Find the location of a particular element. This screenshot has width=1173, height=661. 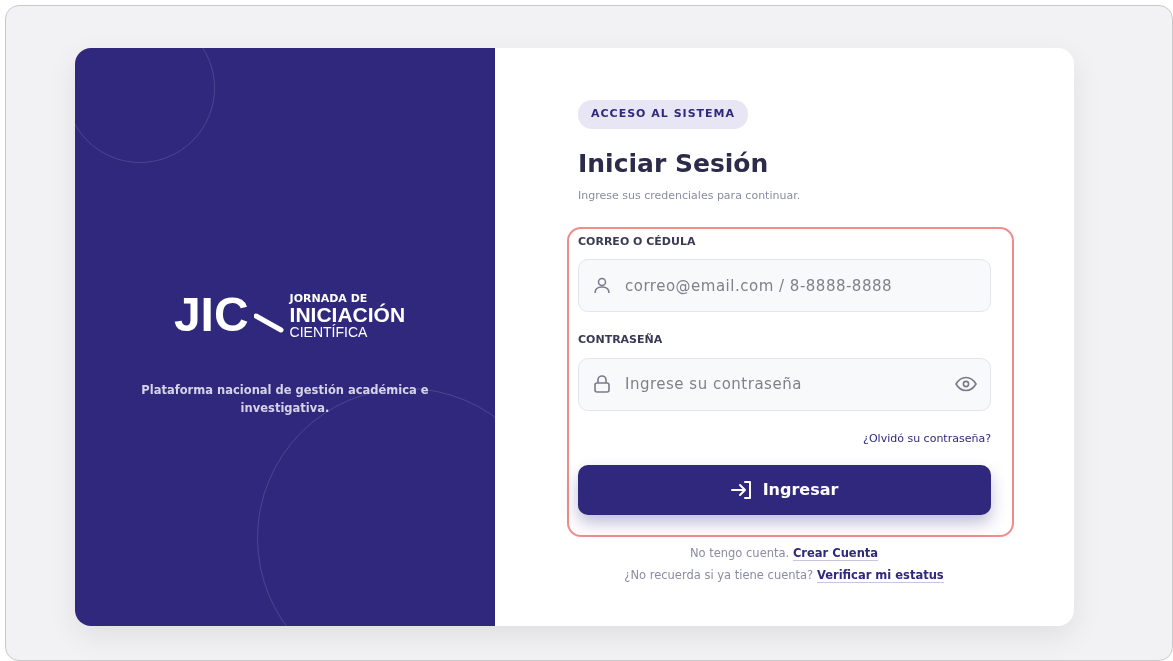

field-label: CORREO O CÉDULA is located at coordinates (637, 241).